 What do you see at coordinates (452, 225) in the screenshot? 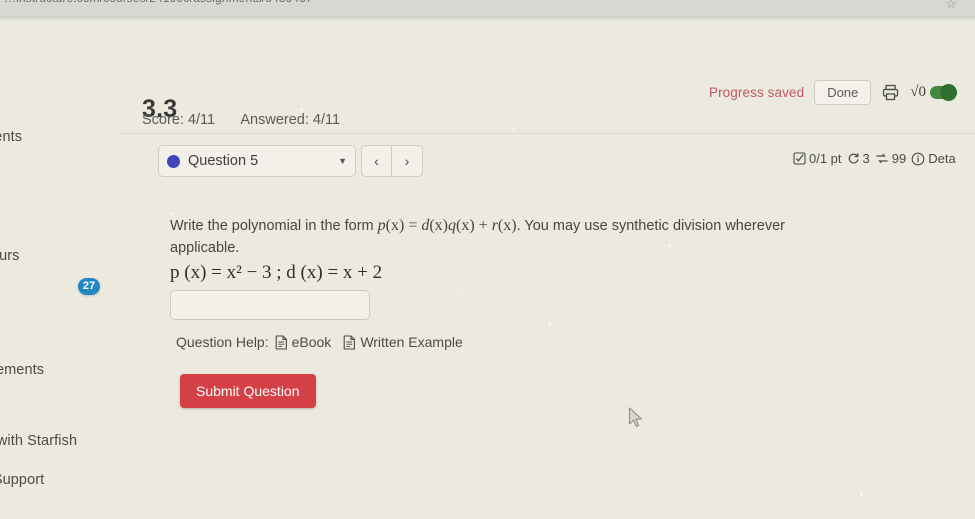
I see `prompt-math-q: q` at bounding box center [452, 225].